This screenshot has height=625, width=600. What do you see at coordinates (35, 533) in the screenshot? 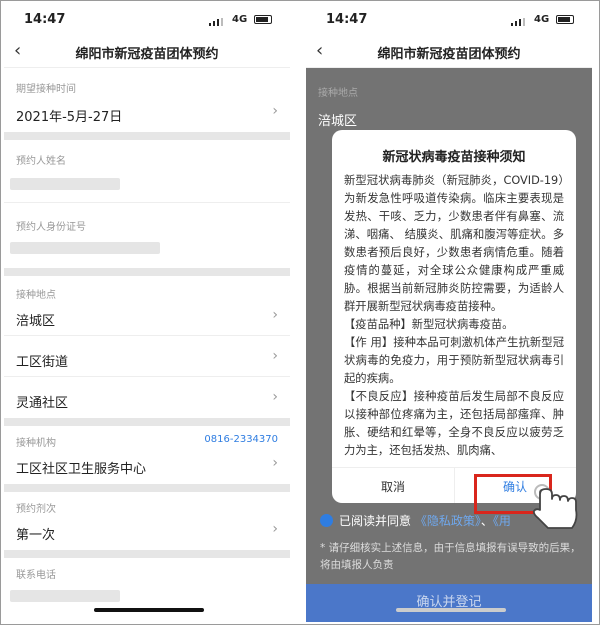
I see `dose-value: 第一次` at bounding box center [35, 533].